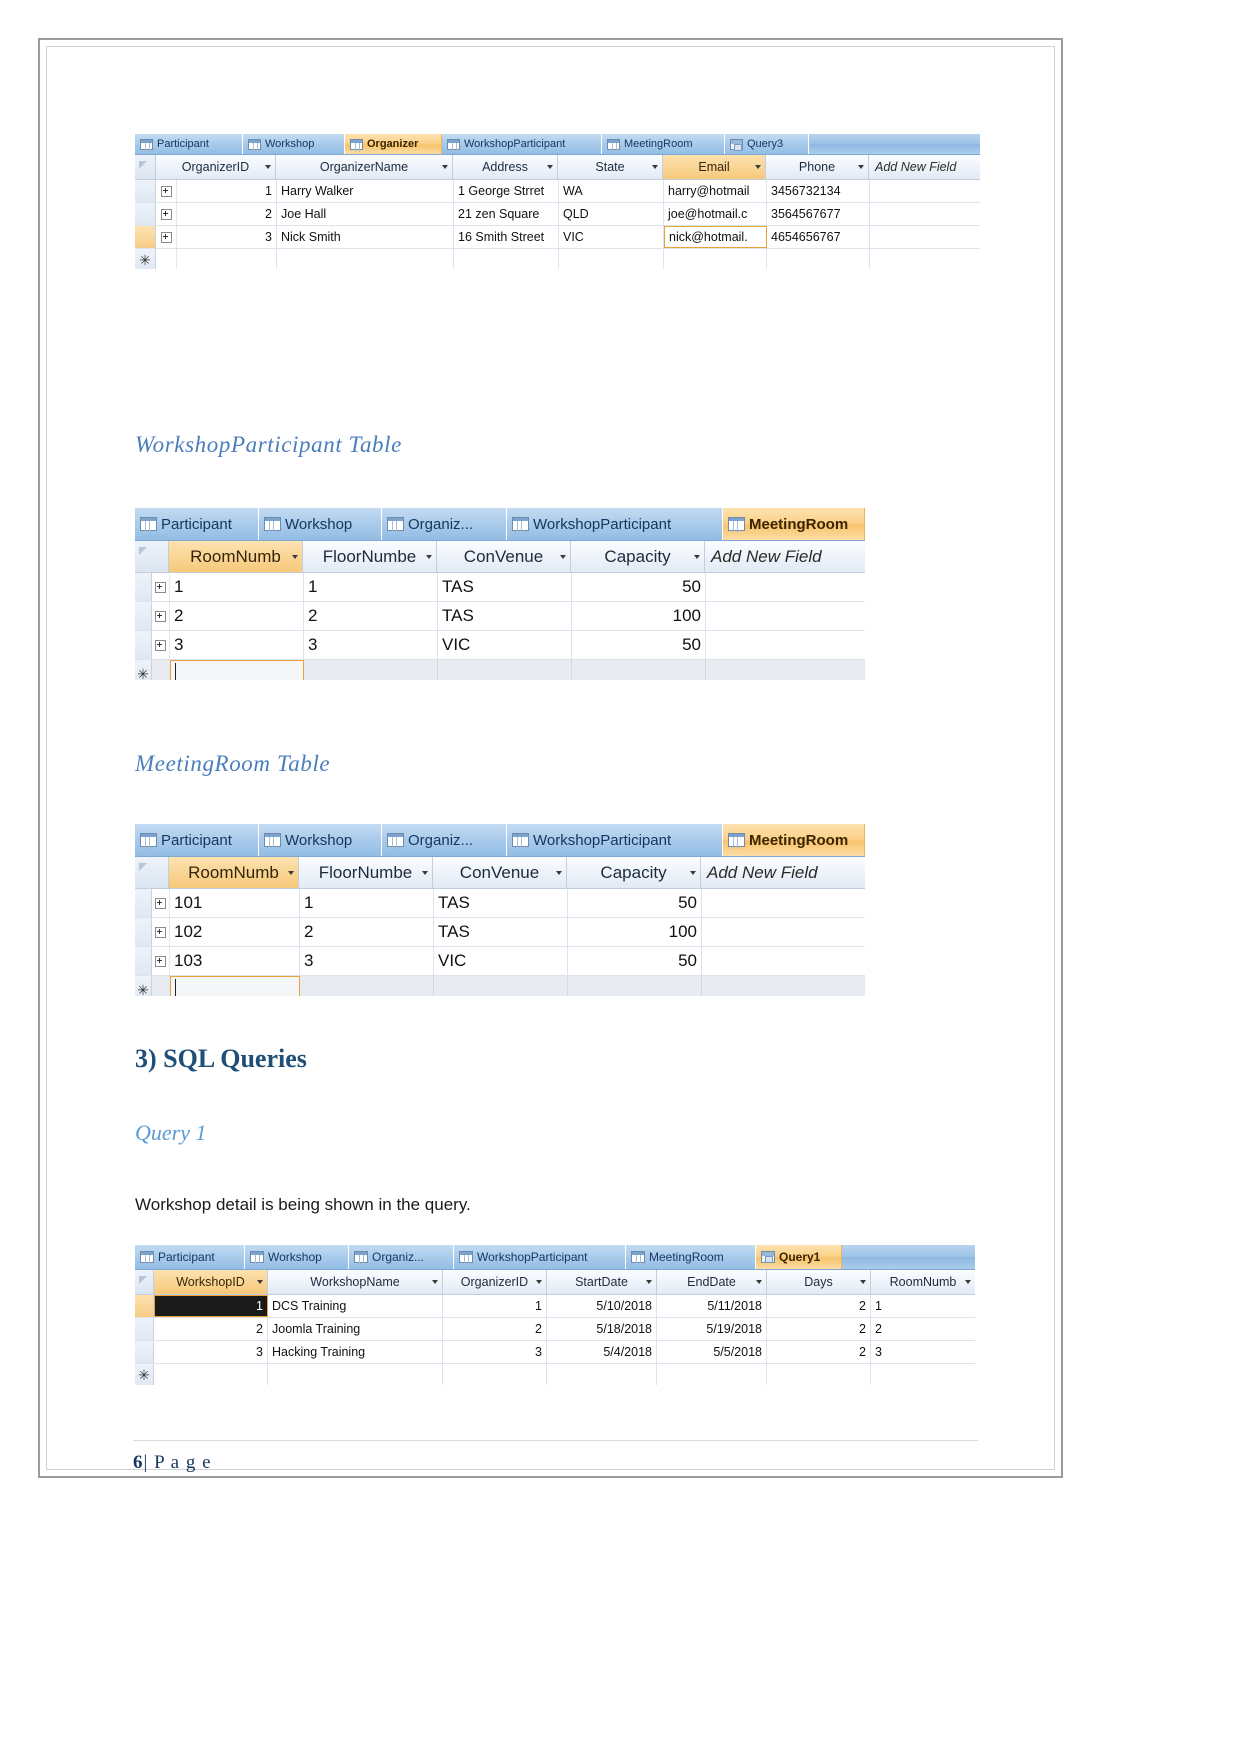 This screenshot has width=1241, height=1754. Describe the element at coordinates (227, 214) in the screenshot. I see `cell-organizerid: 2` at that location.